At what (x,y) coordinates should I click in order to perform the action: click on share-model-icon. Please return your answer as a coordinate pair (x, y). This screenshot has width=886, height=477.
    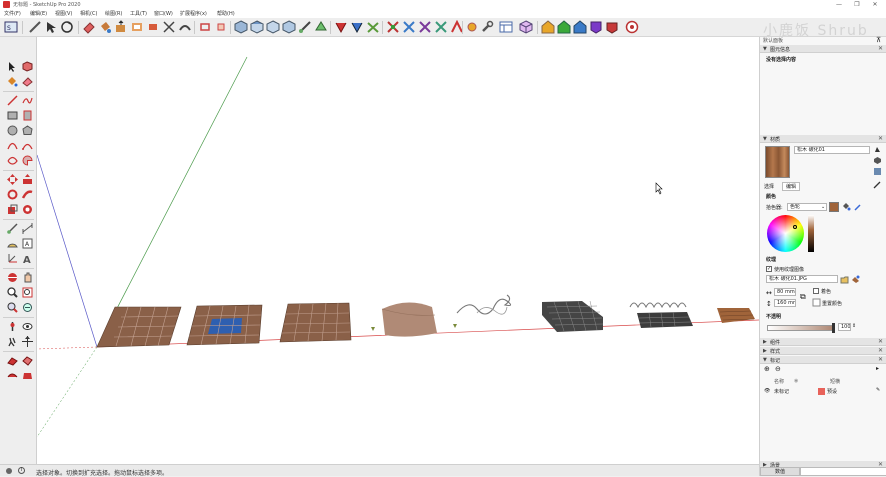
    Looking at the image, I should click on (580, 27).